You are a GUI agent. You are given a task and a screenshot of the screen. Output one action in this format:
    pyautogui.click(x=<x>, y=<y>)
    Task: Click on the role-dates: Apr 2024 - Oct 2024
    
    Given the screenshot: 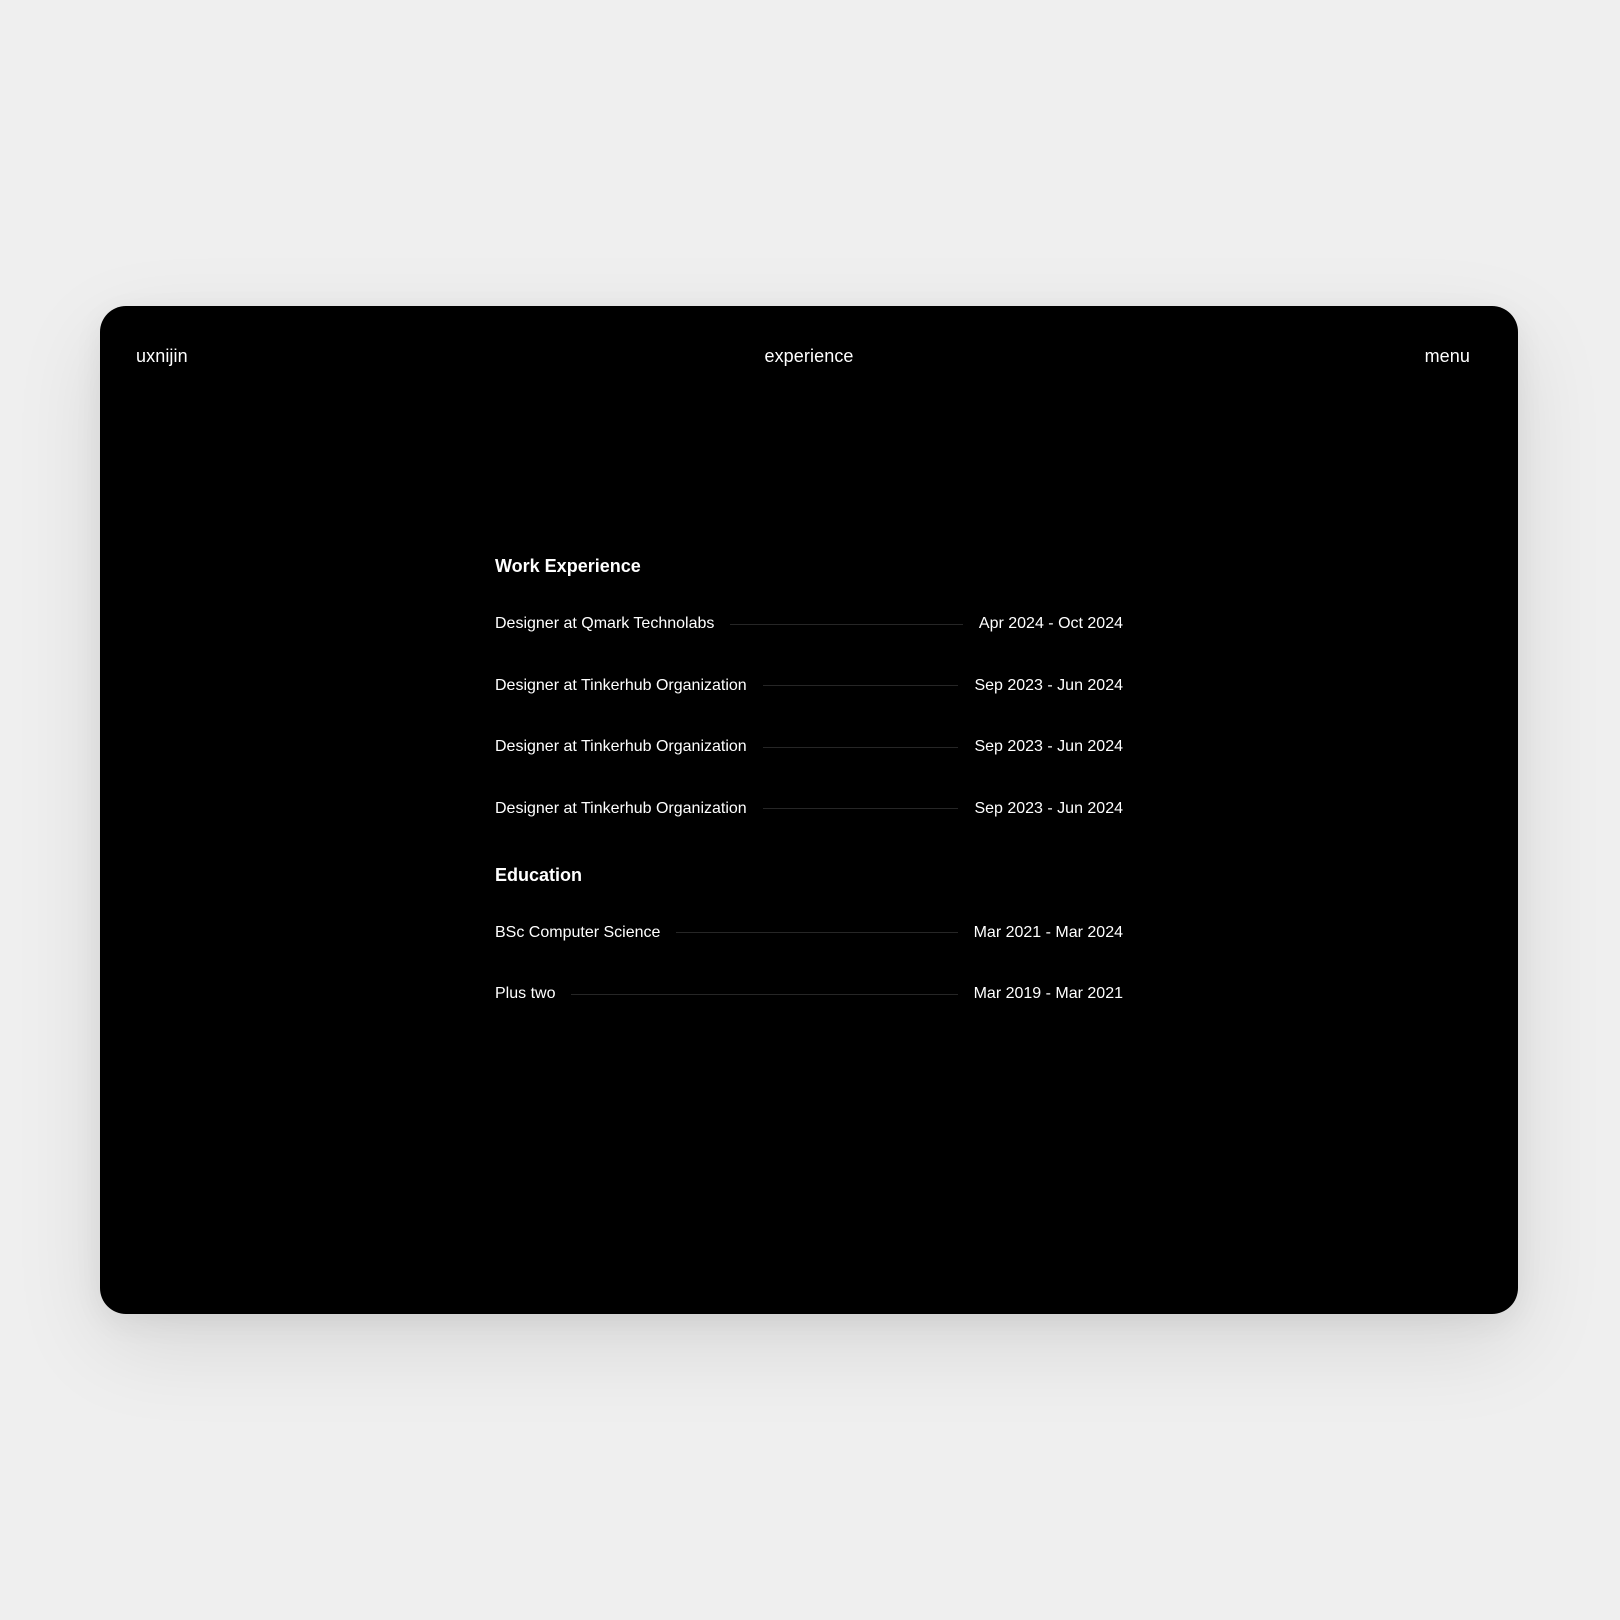 What is the action you would take?
    pyautogui.click(x=1050, y=623)
    